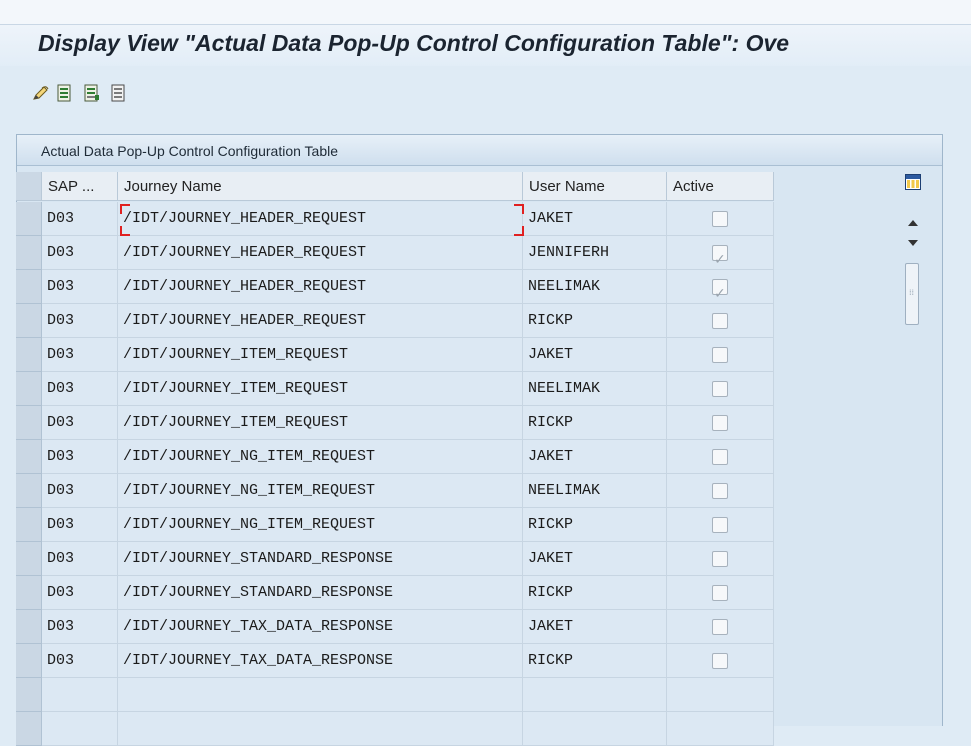 Image resolution: width=971 pixels, height=746 pixels. Describe the element at coordinates (913, 448) in the screenshot. I see `vertical-scrollbar` at that location.